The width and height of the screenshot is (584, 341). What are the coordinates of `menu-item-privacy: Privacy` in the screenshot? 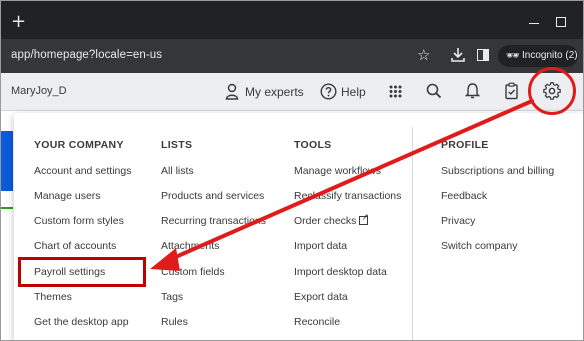 It's located at (458, 221).